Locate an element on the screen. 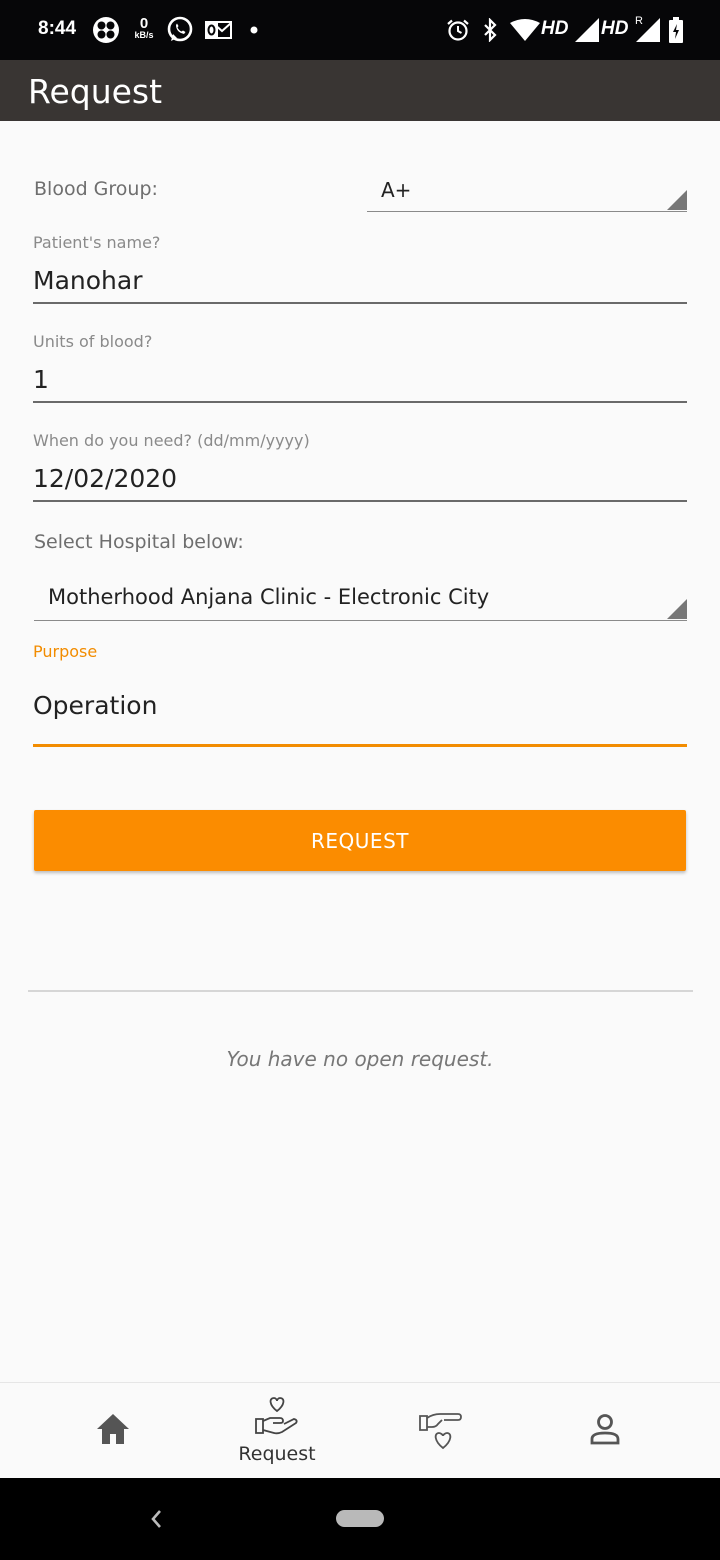  network-speed: 0 kB/s is located at coordinates (144, 27).